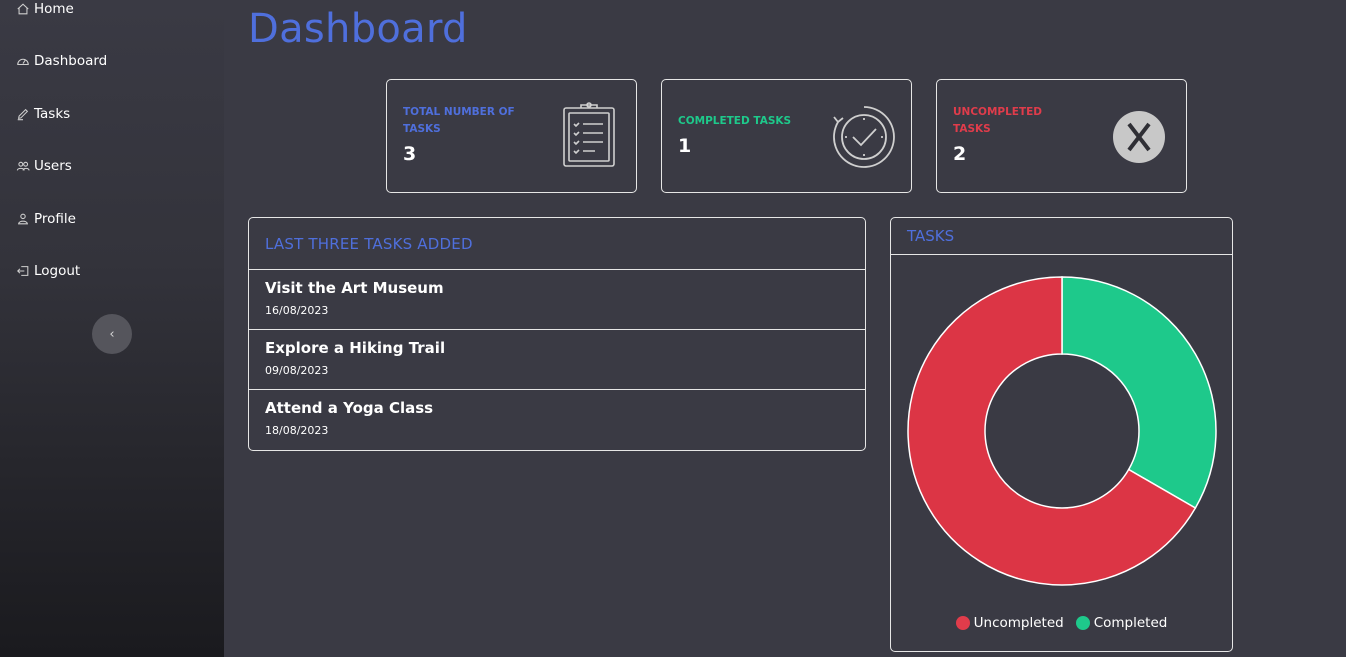 The width and height of the screenshot is (1346, 657). I want to click on x-circle-icon, so click(1139, 139).